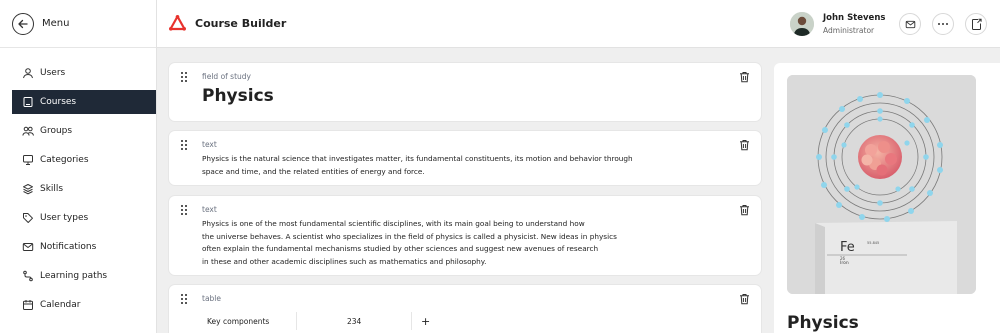 The image size is (1000, 333). I want to click on sidebar-item-notifications: Notifications, so click(78, 247).